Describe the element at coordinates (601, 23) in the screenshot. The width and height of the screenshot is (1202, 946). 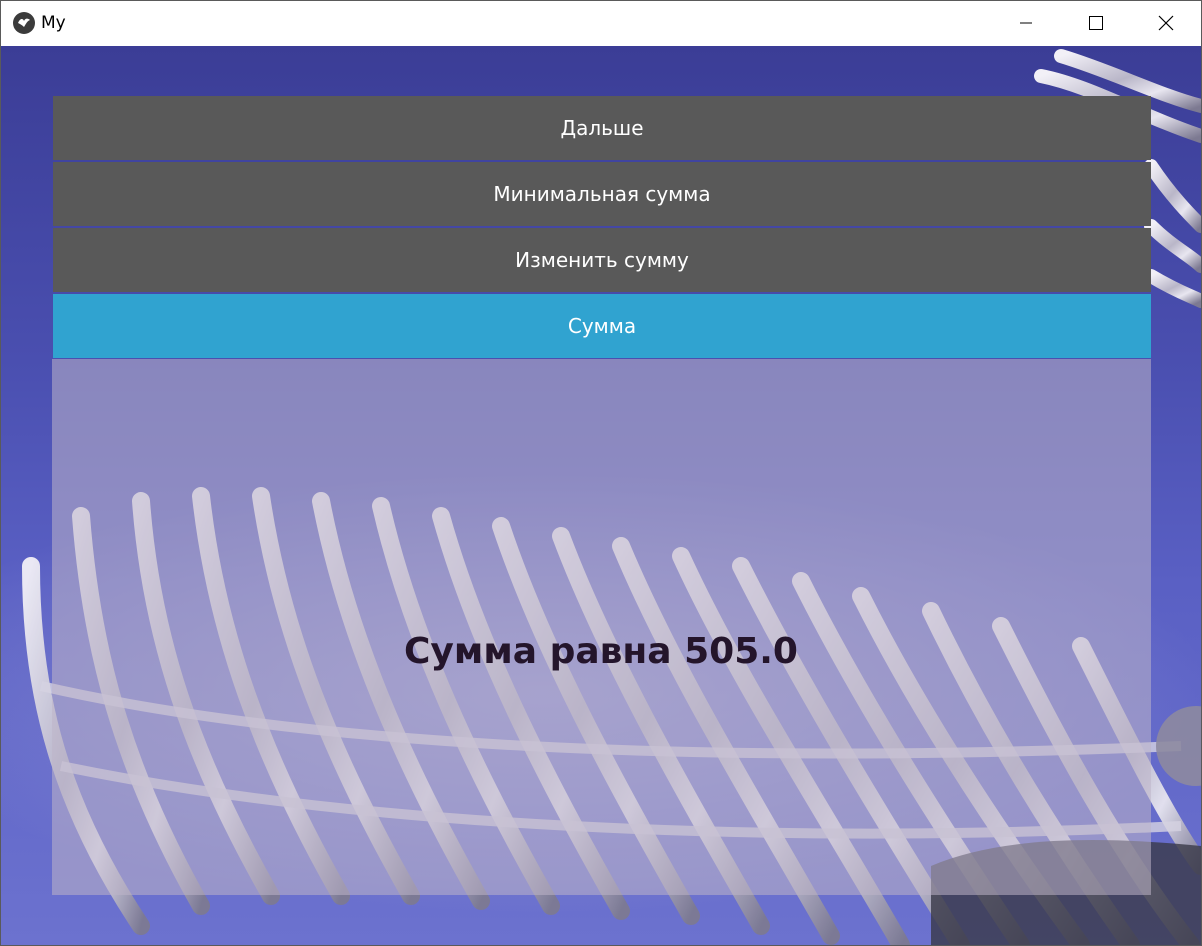
I see `title-bar: My` at that location.